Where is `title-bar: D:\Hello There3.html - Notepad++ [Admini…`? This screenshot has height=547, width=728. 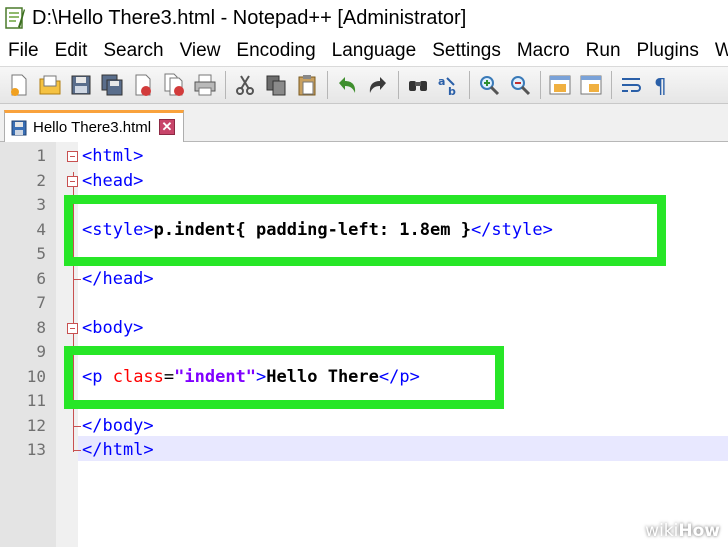
title-bar: D:\Hello There3.html - Notepad++ [Admini… is located at coordinates (364, 18).